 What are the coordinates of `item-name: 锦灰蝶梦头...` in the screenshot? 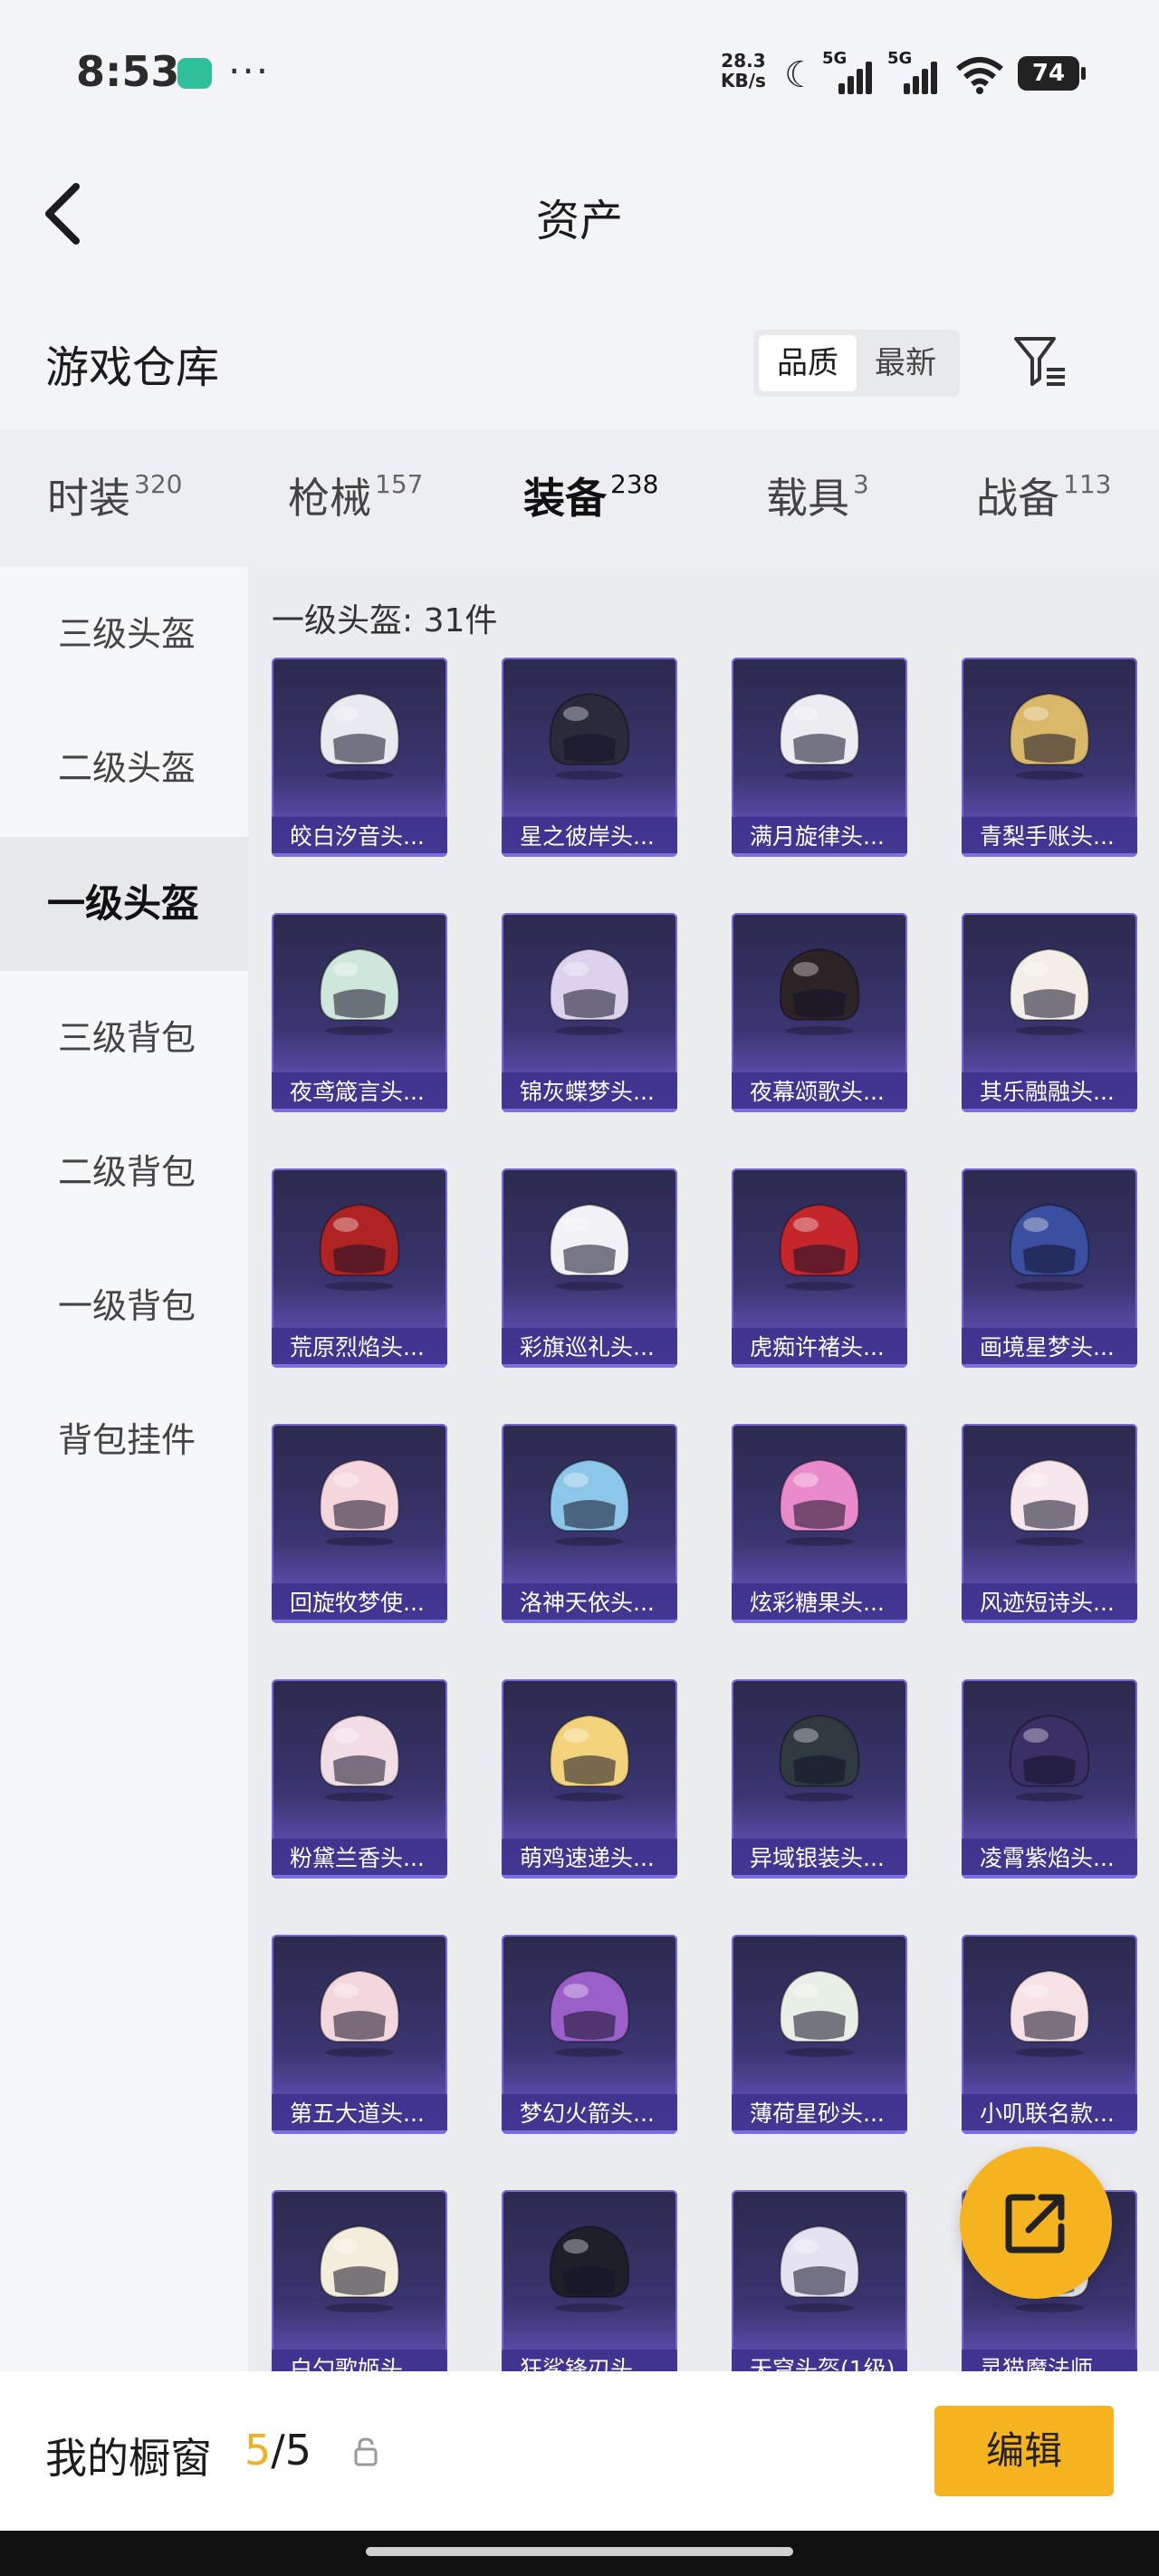 It's located at (590, 1092).